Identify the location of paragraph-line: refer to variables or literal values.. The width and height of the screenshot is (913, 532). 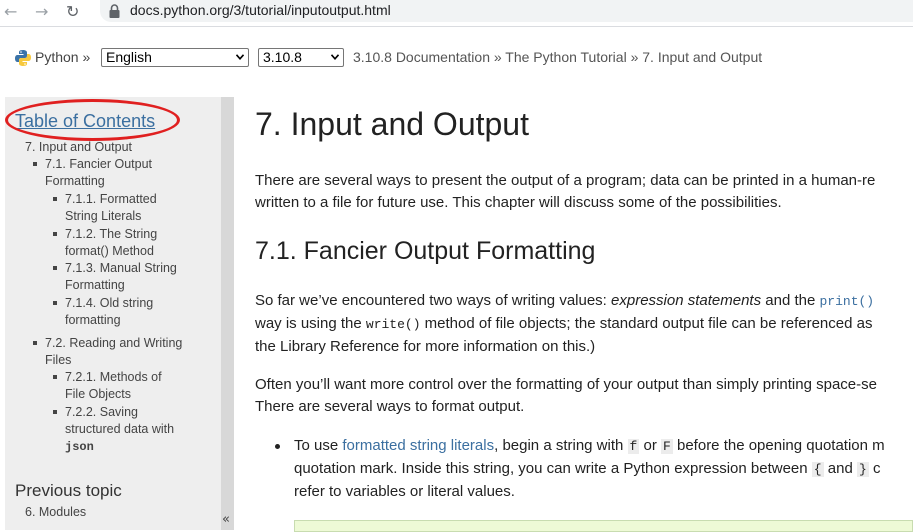
(404, 491).